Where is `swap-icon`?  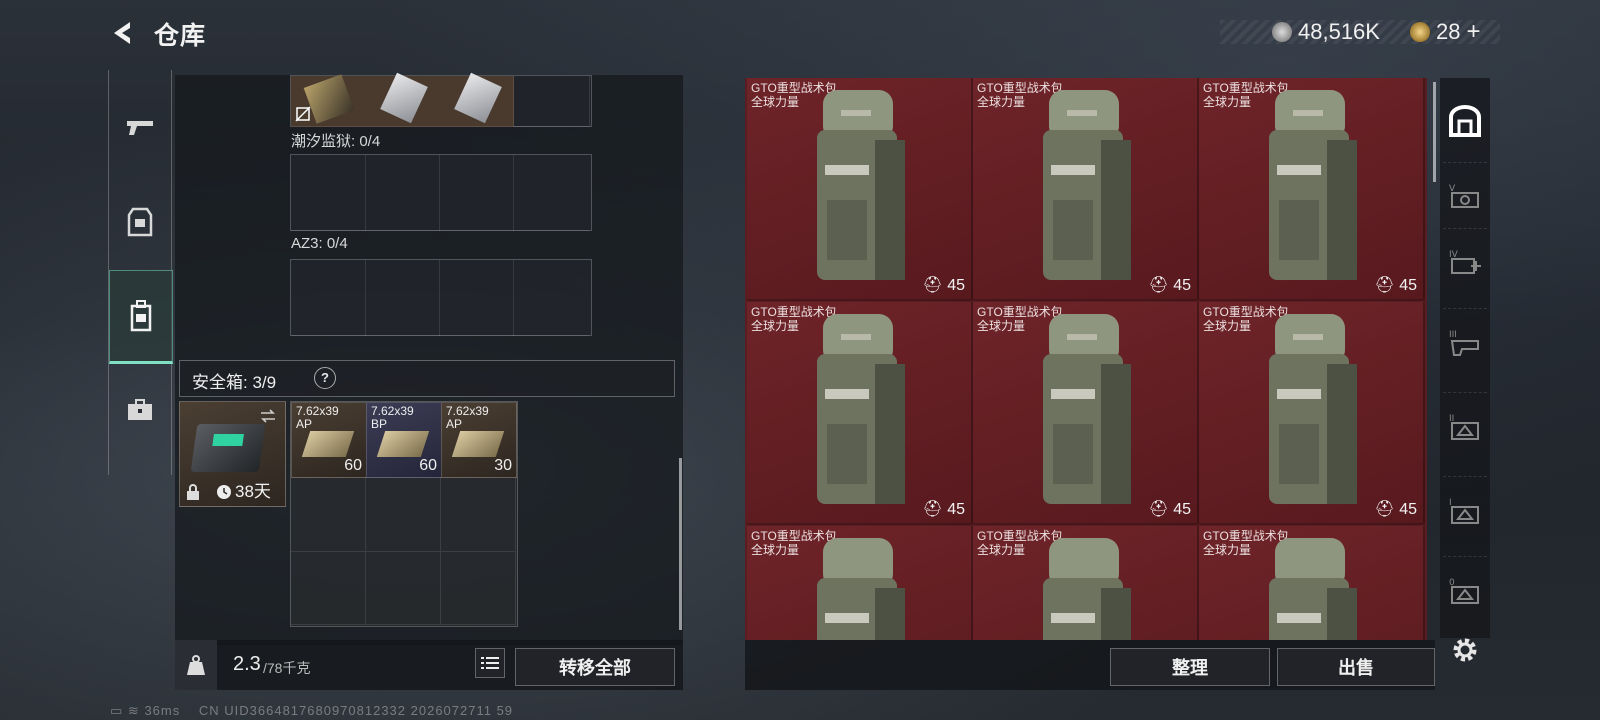
swap-icon is located at coordinates (268, 416).